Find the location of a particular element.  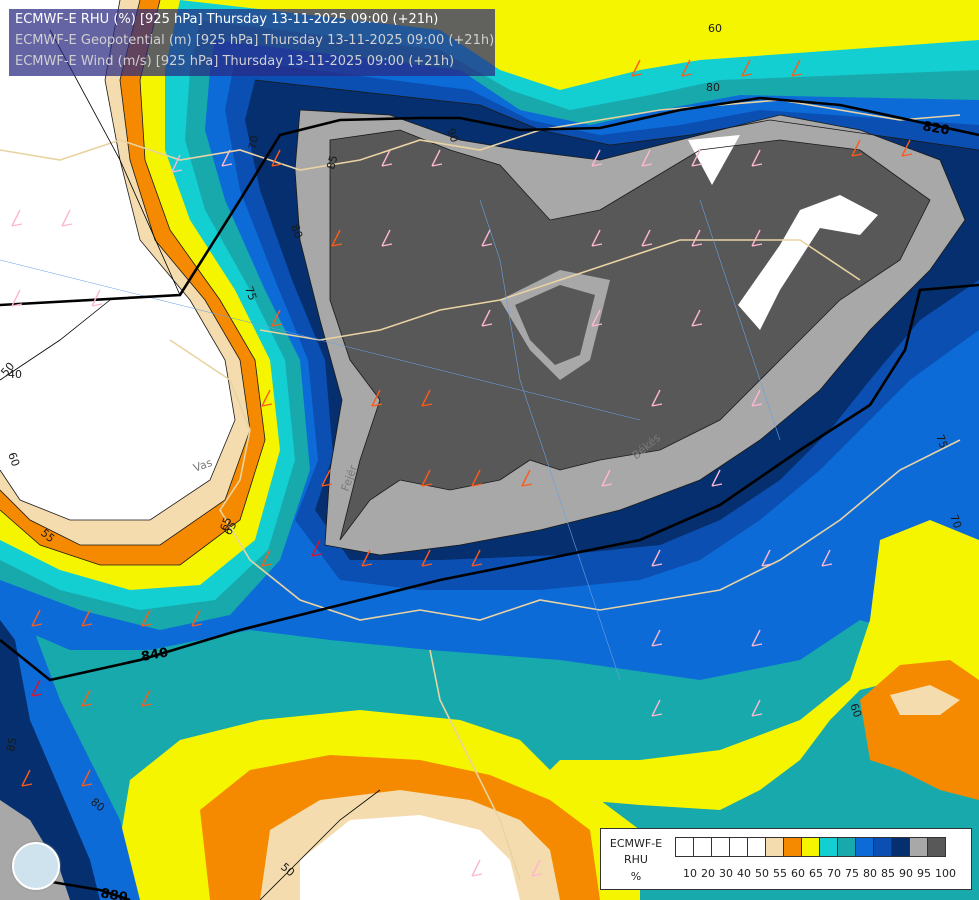

legend-variable-label: RHU is located at coordinates (636, 859).